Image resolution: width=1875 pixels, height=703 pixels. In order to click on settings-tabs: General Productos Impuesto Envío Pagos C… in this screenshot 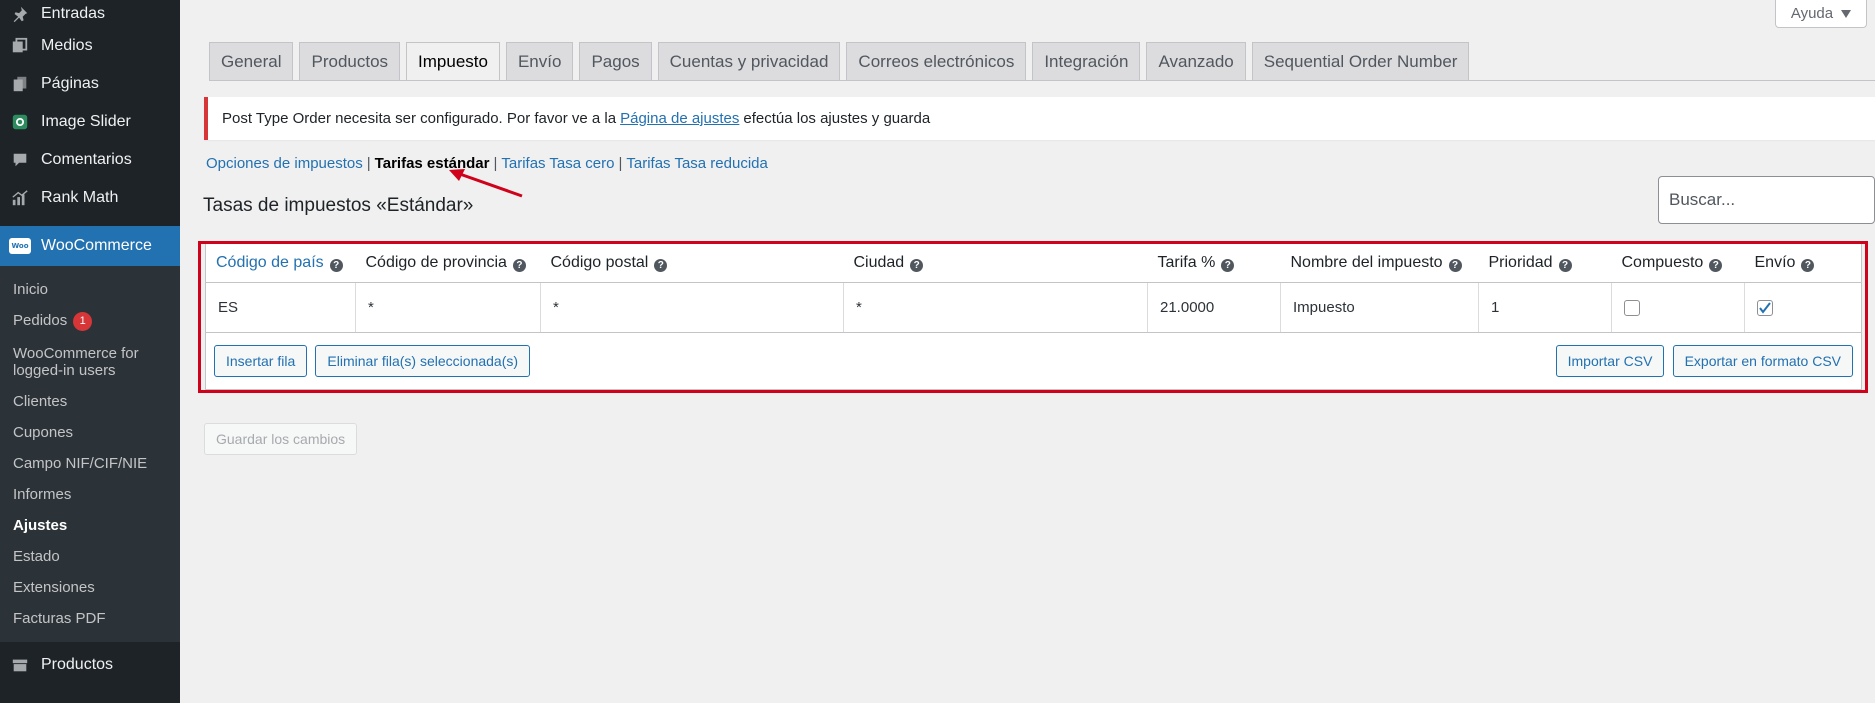, I will do `click(839, 61)`.